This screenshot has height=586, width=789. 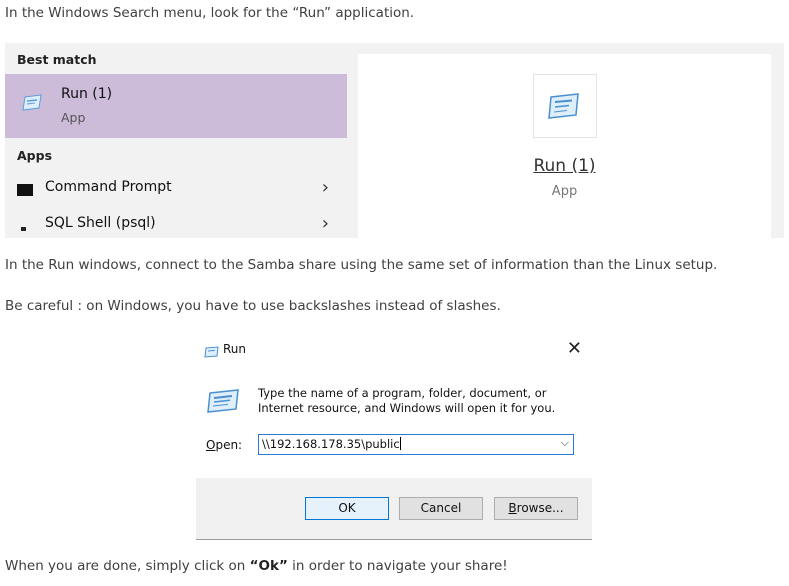 What do you see at coordinates (100, 223) in the screenshot?
I see `app-label: SQL Shell (psql)` at bounding box center [100, 223].